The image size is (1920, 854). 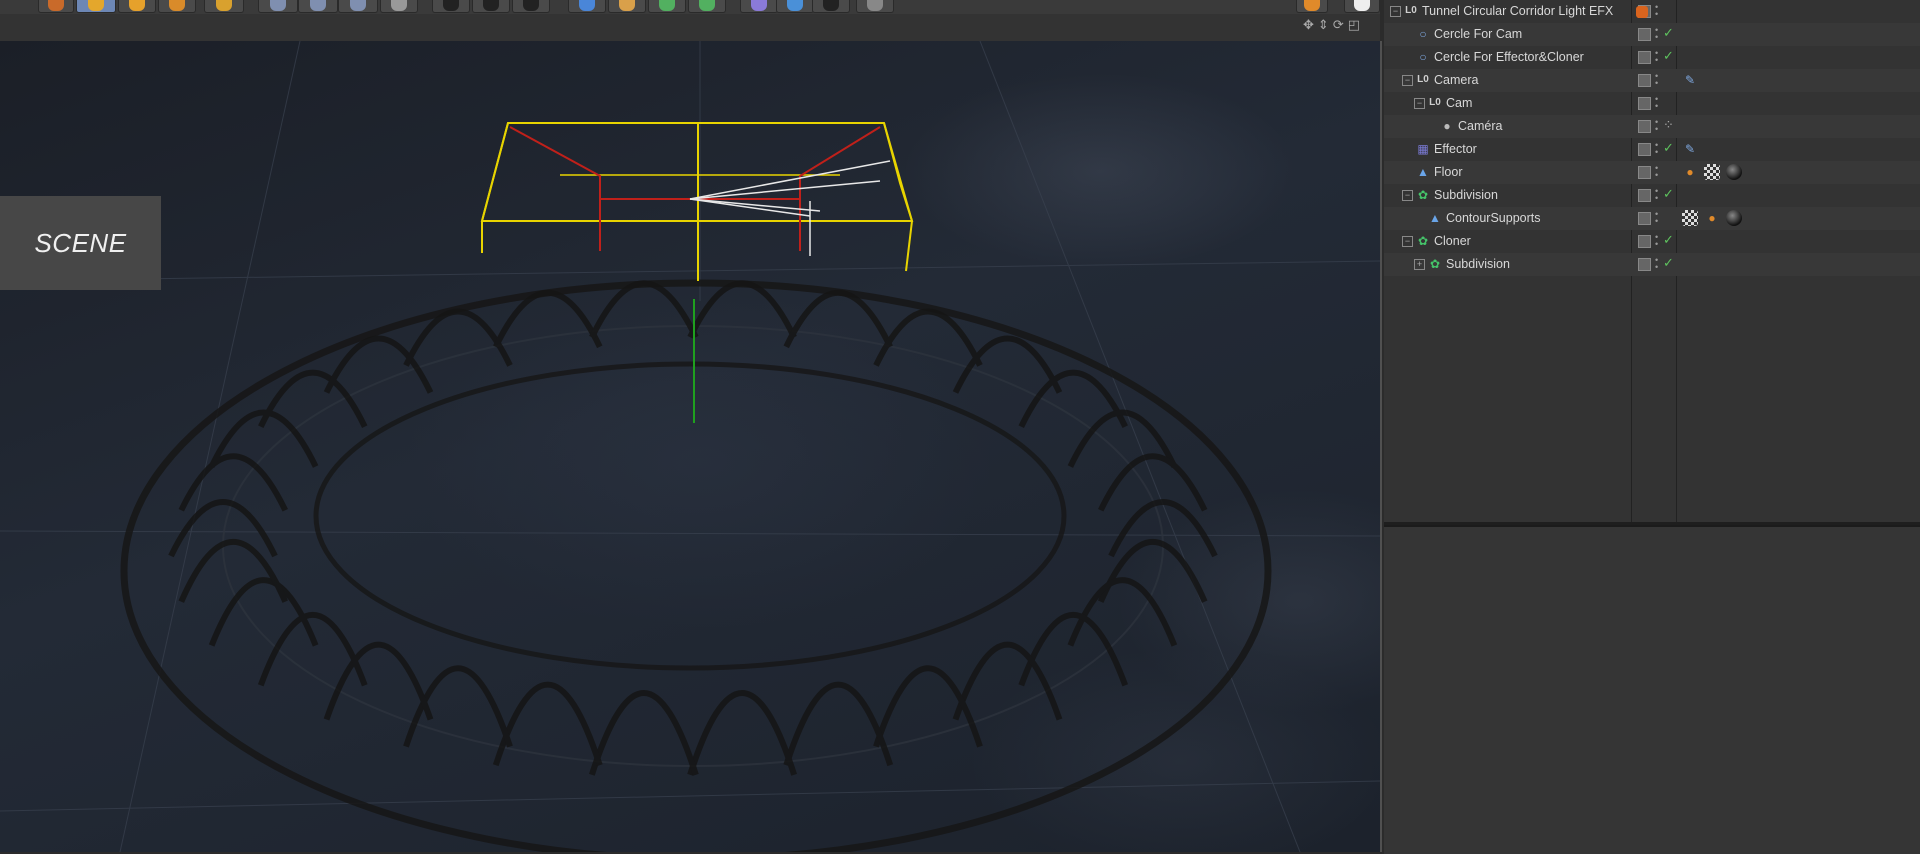 What do you see at coordinates (1323, 27) in the screenshot?
I see `zoom-view-icon: ⇕` at bounding box center [1323, 27].